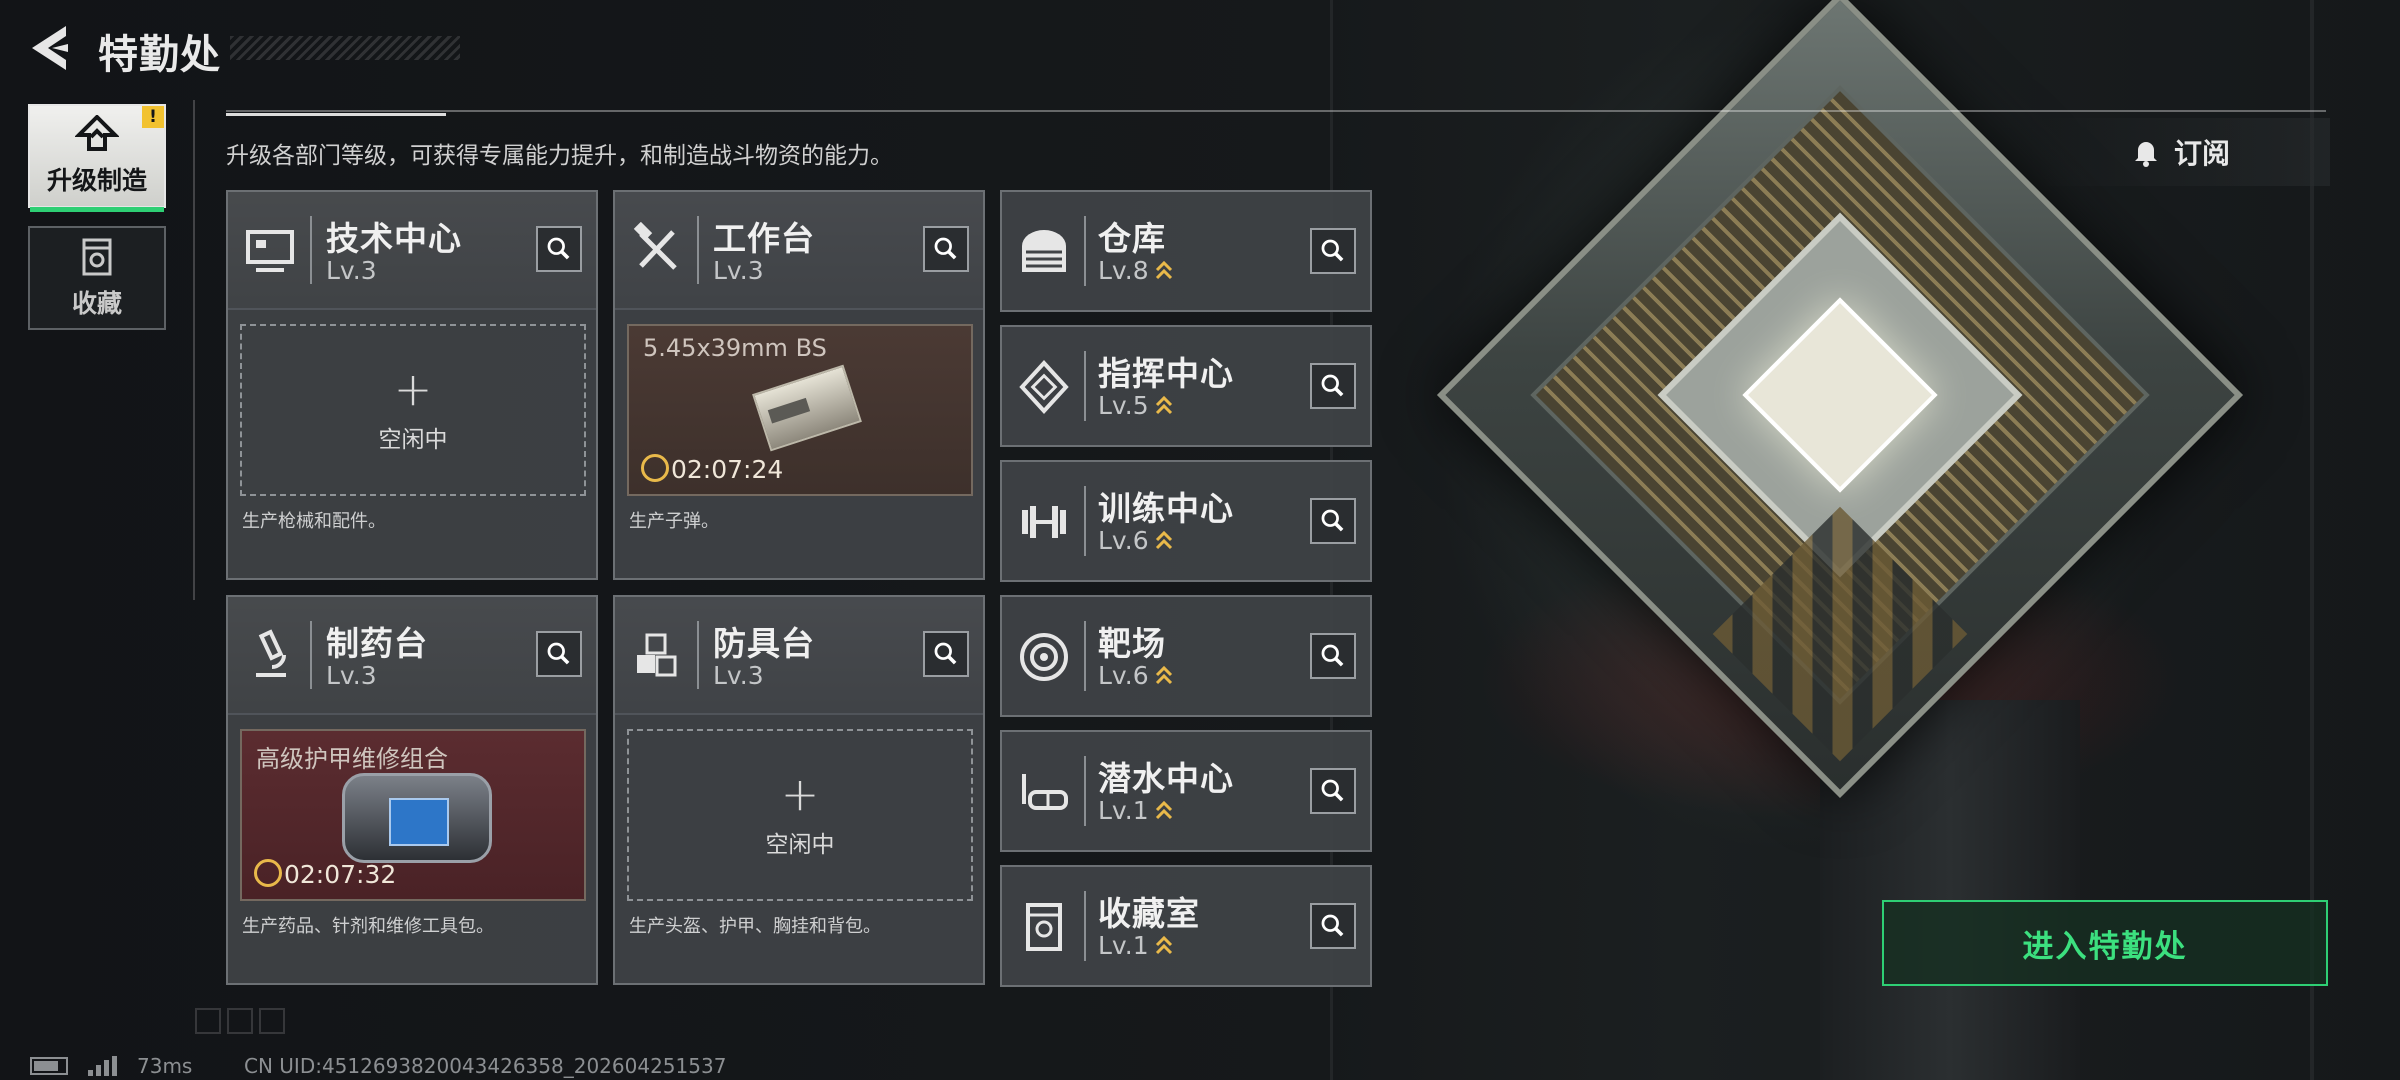 The width and height of the screenshot is (2400, 1080). I want to click on active-tab-indicator, so click(97, 209).